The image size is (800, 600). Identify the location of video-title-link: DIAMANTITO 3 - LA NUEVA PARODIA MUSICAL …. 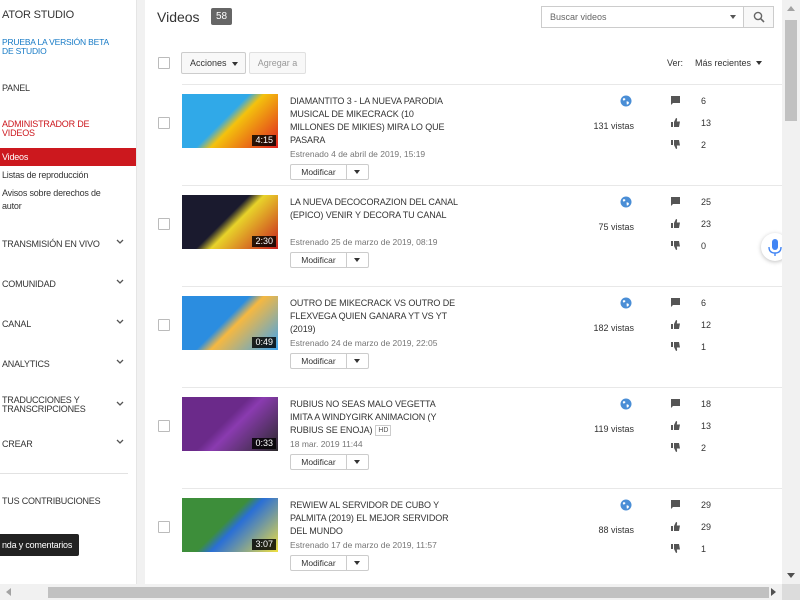
(374, 121).